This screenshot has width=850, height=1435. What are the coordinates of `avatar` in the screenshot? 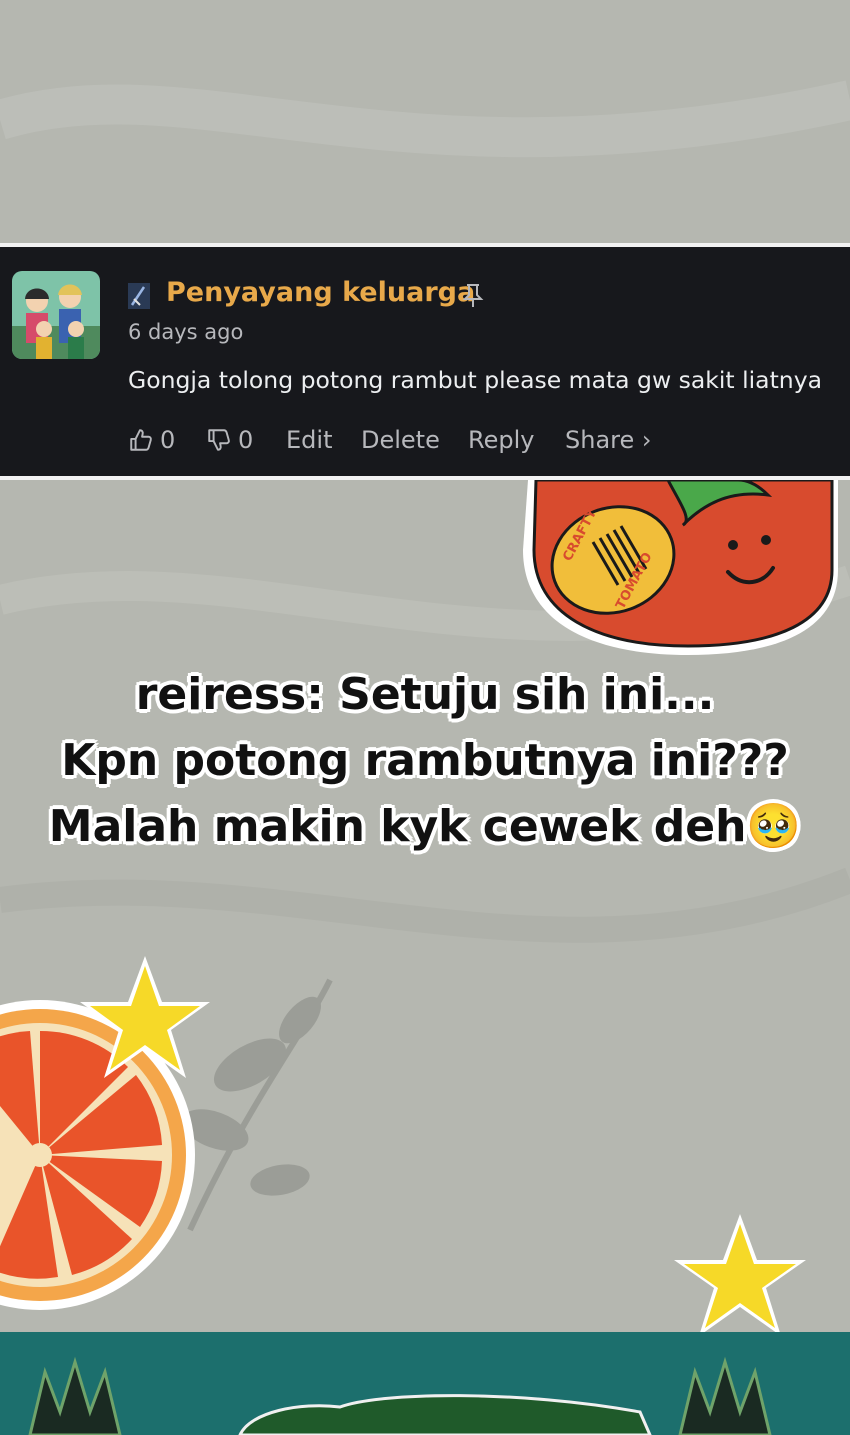 It's located at (56, 315).